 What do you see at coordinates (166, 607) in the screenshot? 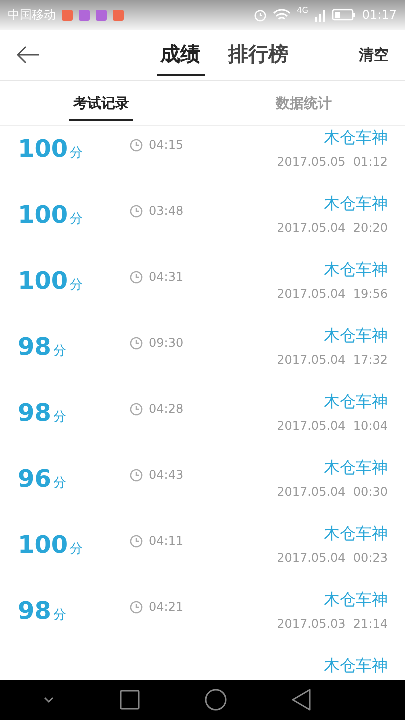
I see `duration-text: 04:21` at bounding box center [166, 607].